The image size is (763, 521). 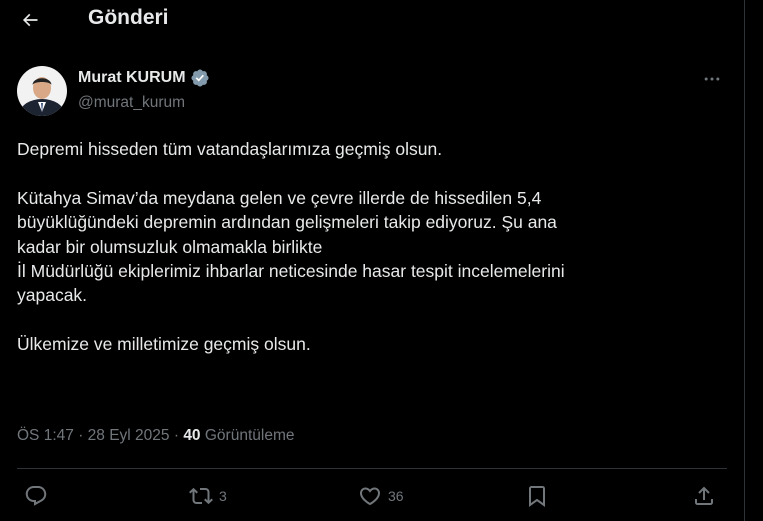 I want to click on author-name-text: Murat KURUM, so click(x=132, y=77).